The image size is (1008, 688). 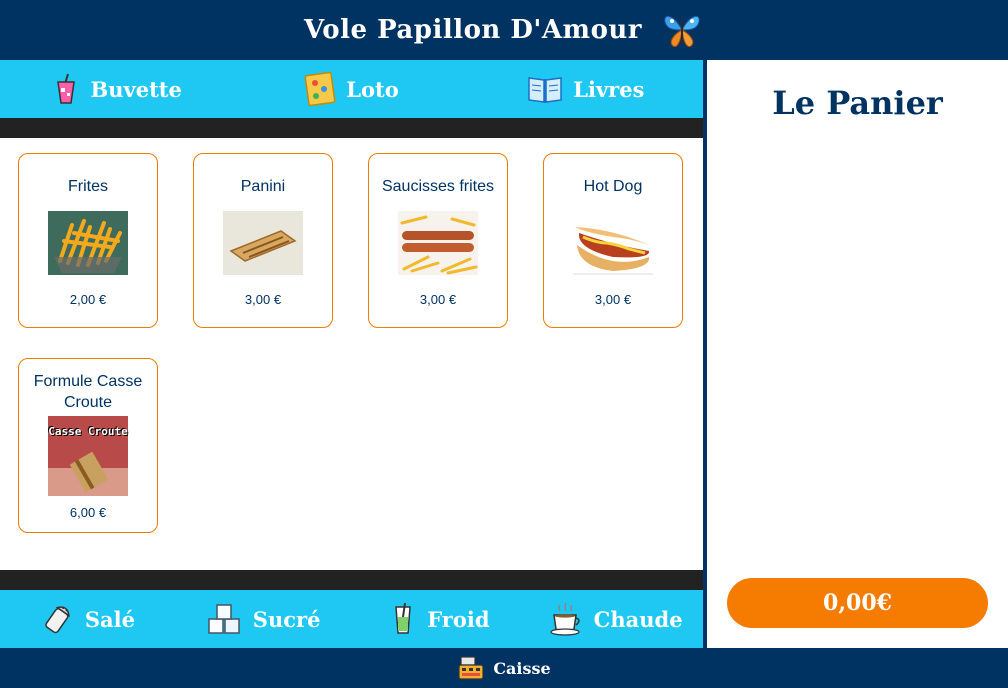 What do you see at coordinates (286, 619) in the screenshot?
I see `nav-label-sucre: Sucré` at bounding box center [286, 619].